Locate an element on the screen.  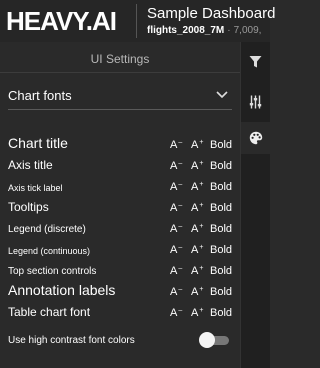
dashboard-subtitle: flights_2008_7M · 7,009, is located at coordinates (204, 30).